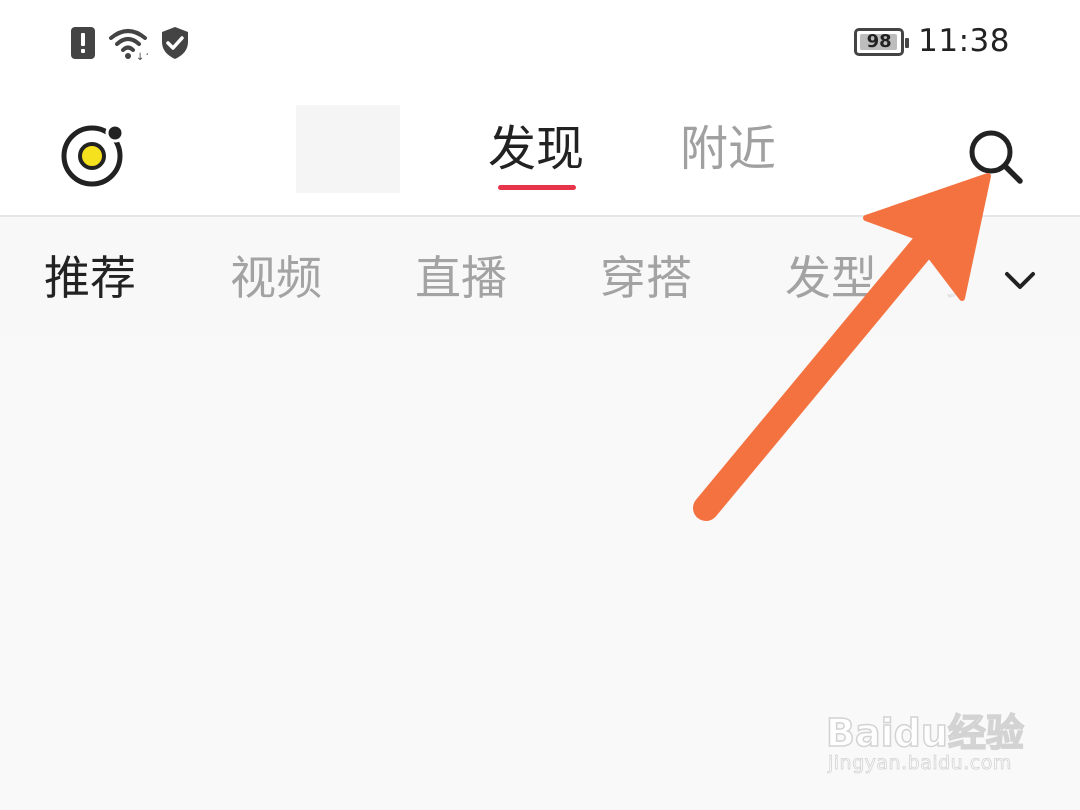 The height and width of the screenshot is (810, 1080). Describe the element at coordinates (537, 187) in the screenshot. I see `active-tab-indicator` at that location.